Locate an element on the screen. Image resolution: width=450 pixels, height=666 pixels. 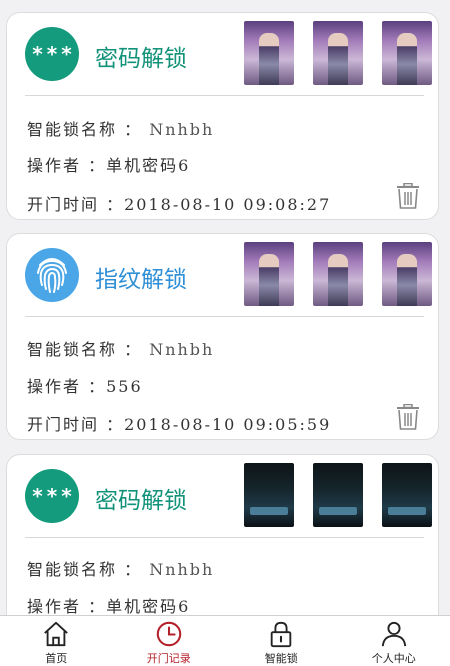
time-row: 开门时间 ：2018-08-10 09:05:59 is located at coordinates (179, 423).